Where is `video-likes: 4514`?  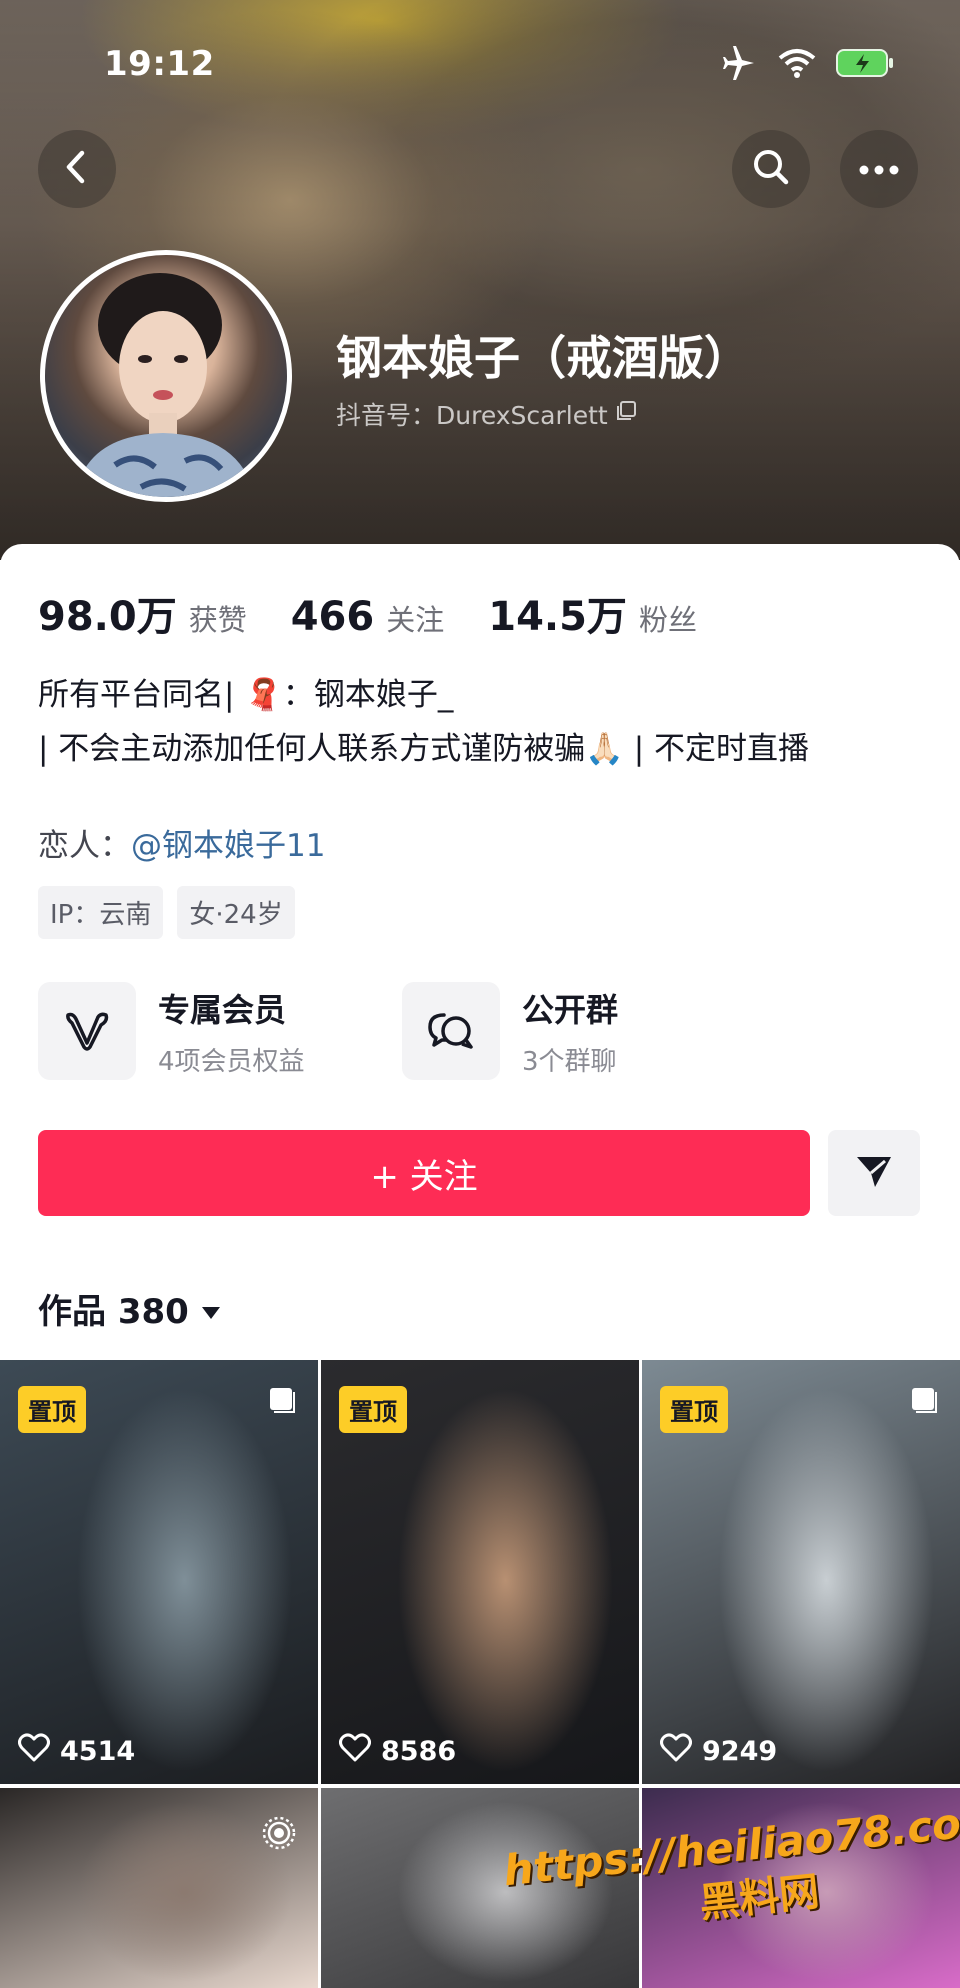
video-likes: 4514 is located at coordinates (76, 1751).